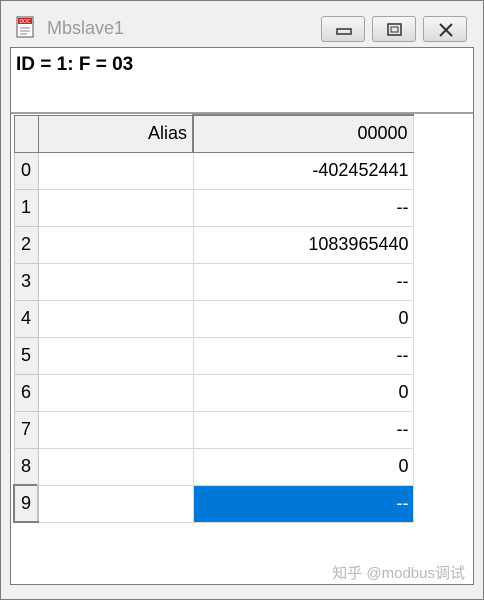  I want to click on slave-id-function-label: ID = 1: F = 03, so click(75, 64).